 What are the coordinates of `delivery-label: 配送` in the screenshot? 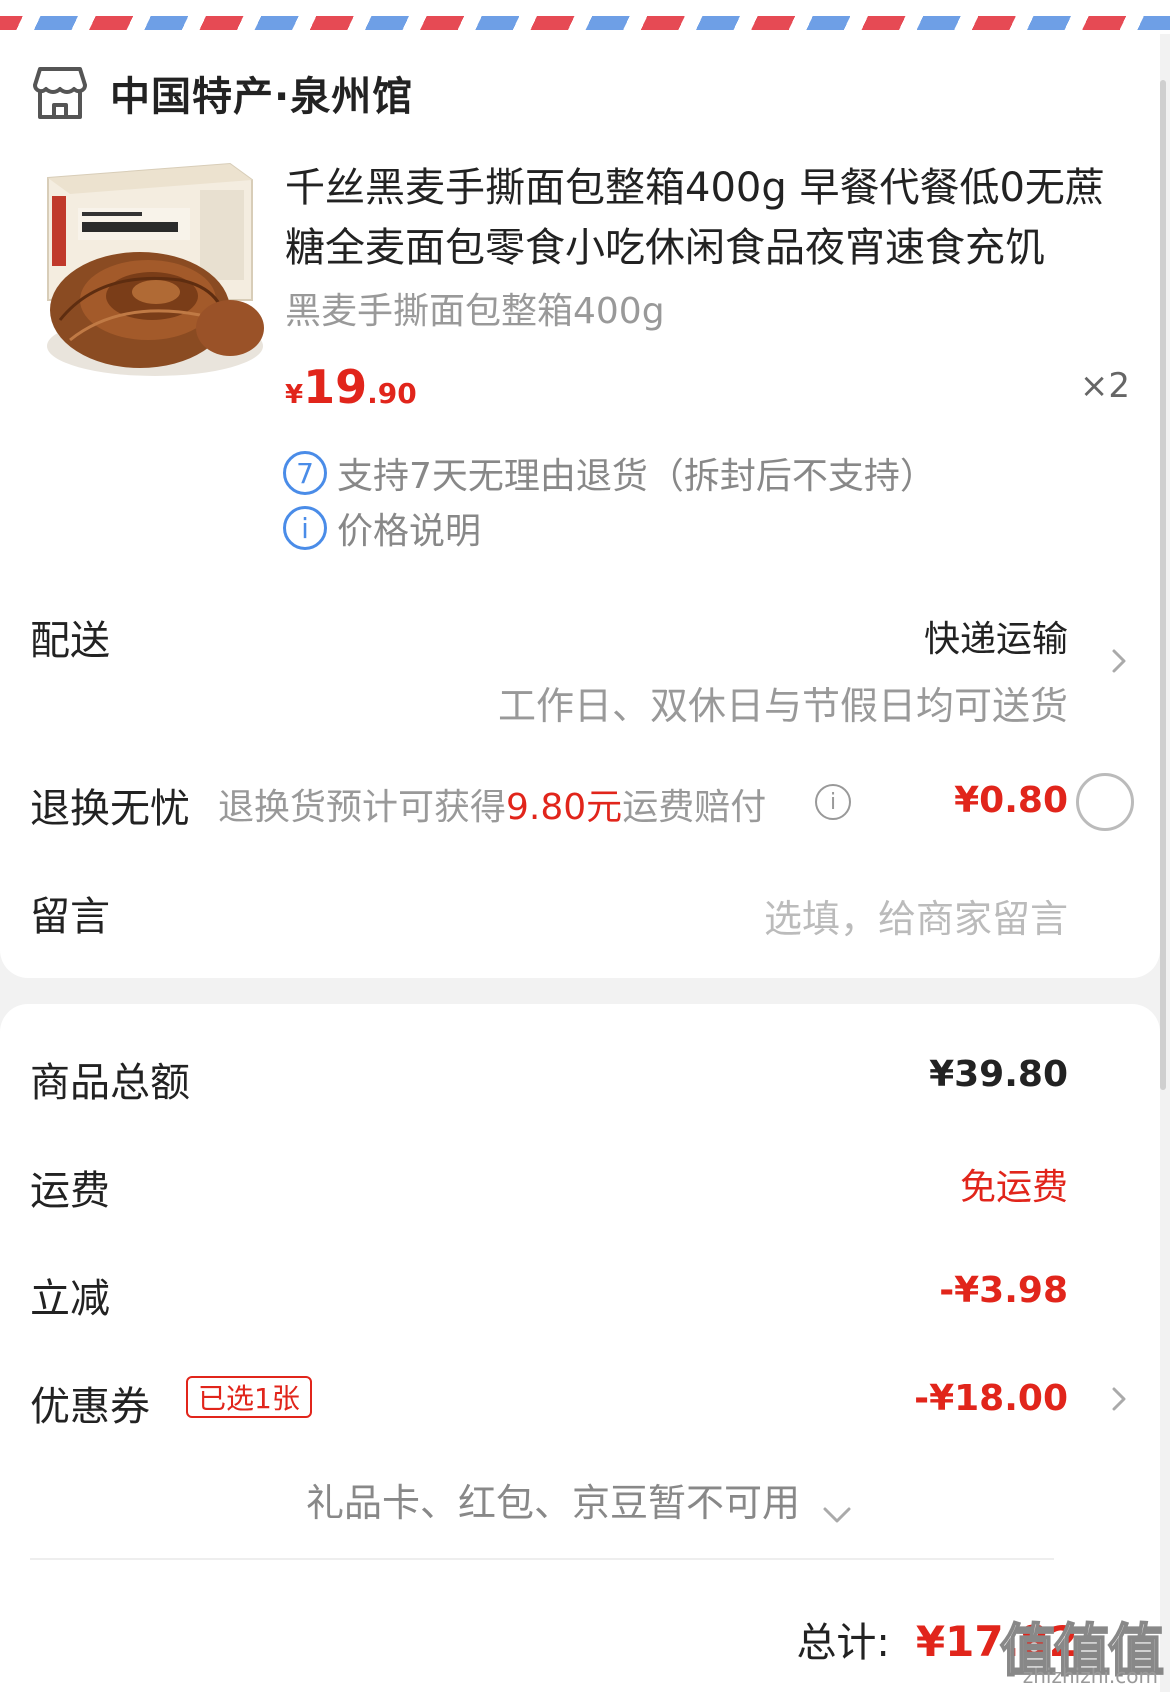 It's located at (70, 641).